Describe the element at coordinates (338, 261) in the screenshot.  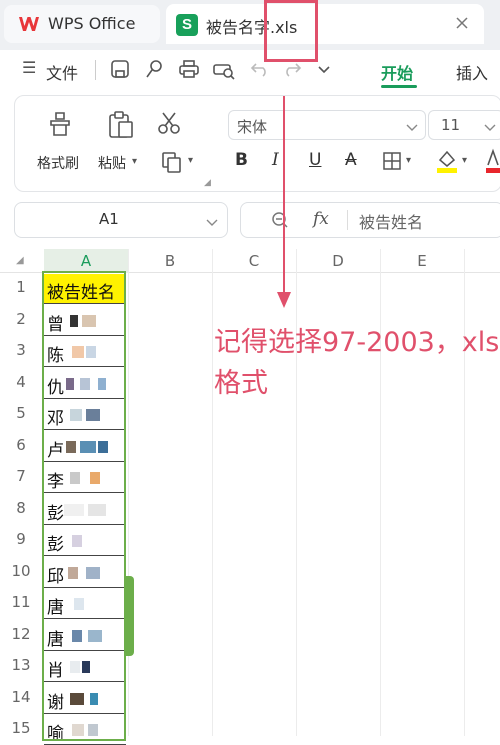
I see `column-header-d: D` at that location.